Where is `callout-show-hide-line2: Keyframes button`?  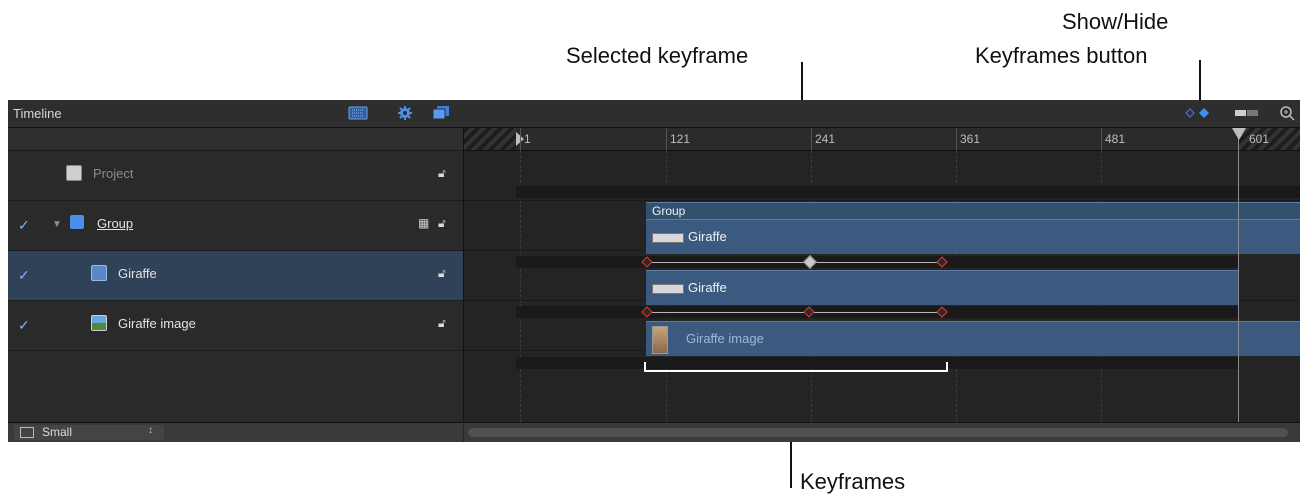 callout-show-hide-line2: Keyframes button is located at coordinates (1061, 55).